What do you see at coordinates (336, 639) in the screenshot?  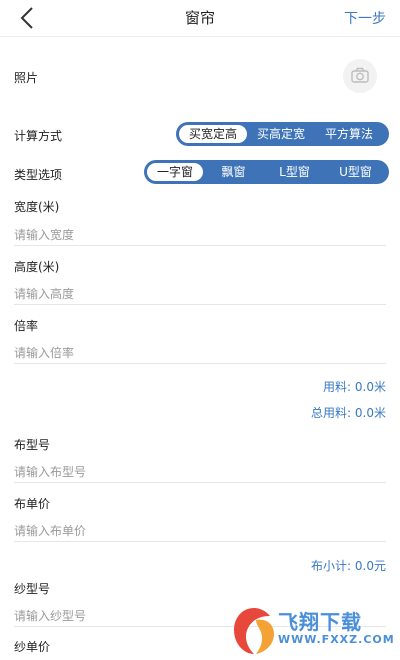 I see `watermark-url: WWW.FXXZ.COM` at bounding box center [336, 639].